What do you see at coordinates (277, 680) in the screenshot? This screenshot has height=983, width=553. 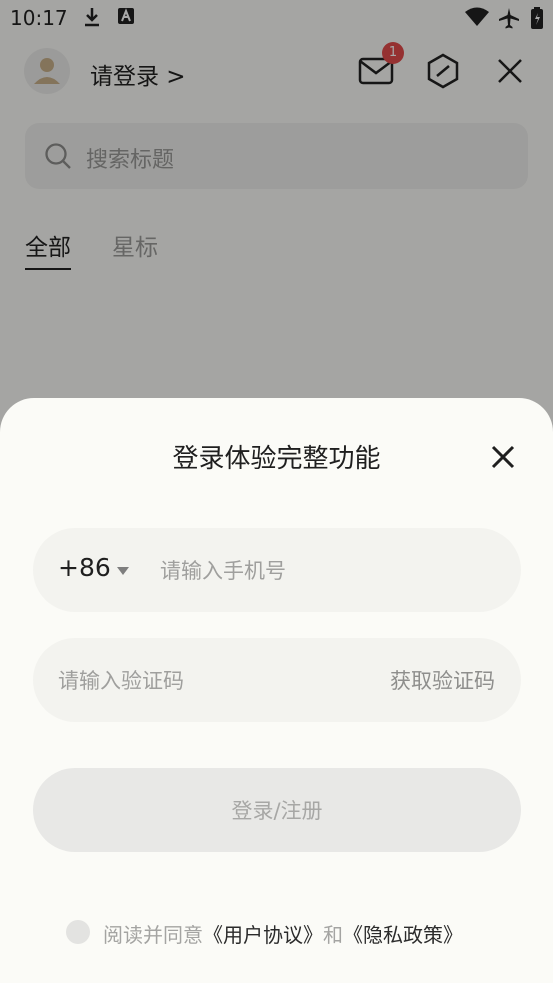 I see `verification-code-field: 请输入验证码 获取验证码` at bounding box center [277, 680].